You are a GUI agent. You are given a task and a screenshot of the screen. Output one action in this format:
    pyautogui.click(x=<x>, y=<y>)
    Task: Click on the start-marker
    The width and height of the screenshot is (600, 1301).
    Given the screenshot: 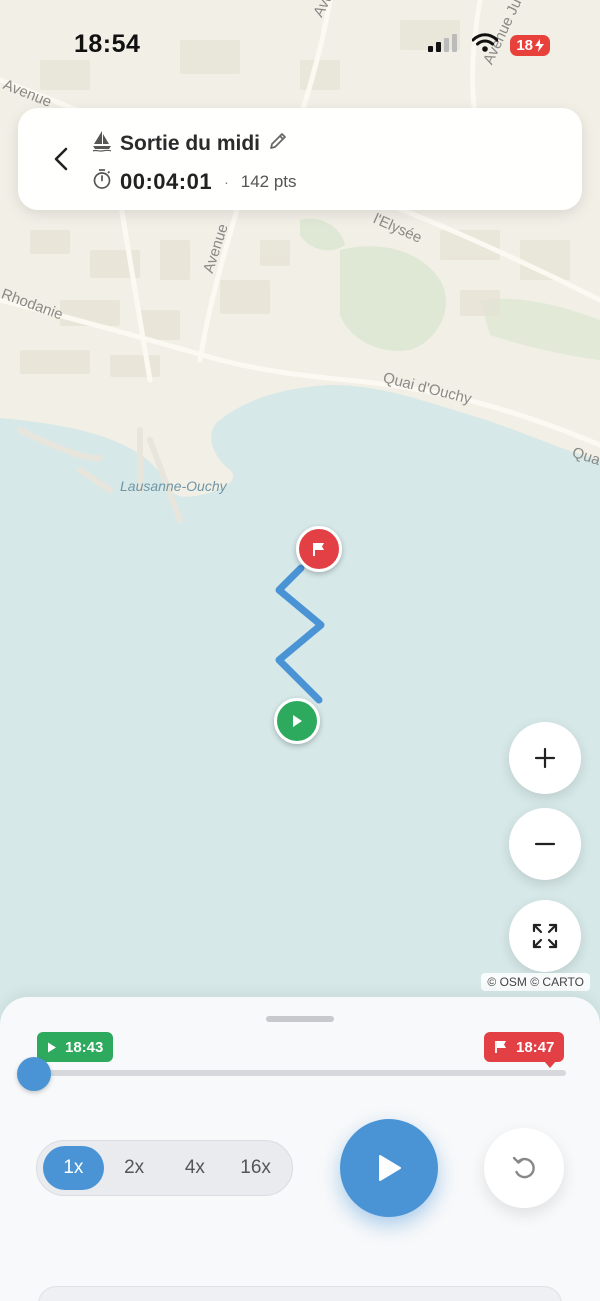 What is the action you would take?
    pyautogui.click(x=297, y=721)
    